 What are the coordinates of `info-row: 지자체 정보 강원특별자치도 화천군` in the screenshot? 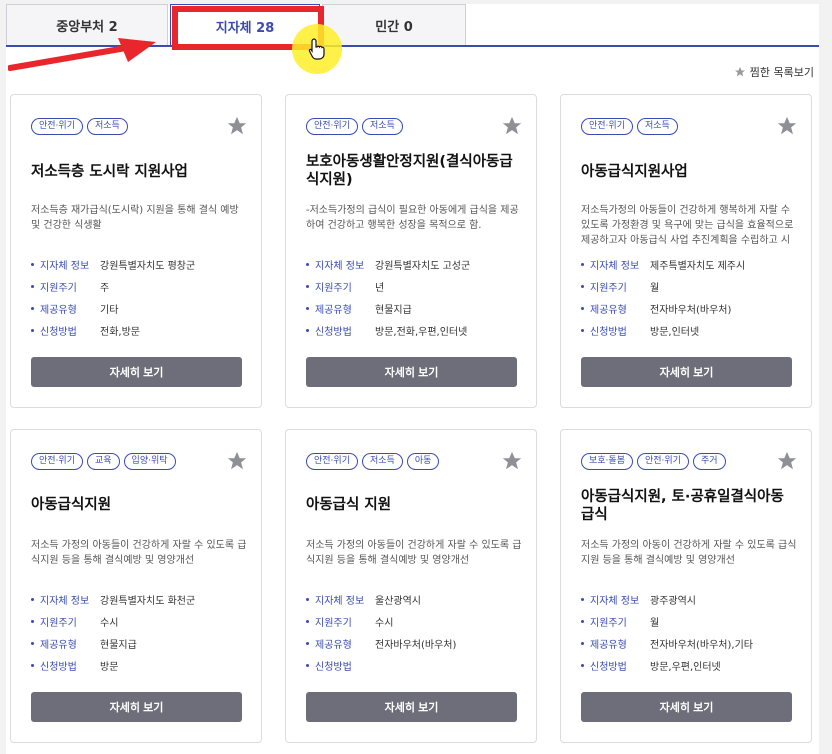 It's located at (141, 599).